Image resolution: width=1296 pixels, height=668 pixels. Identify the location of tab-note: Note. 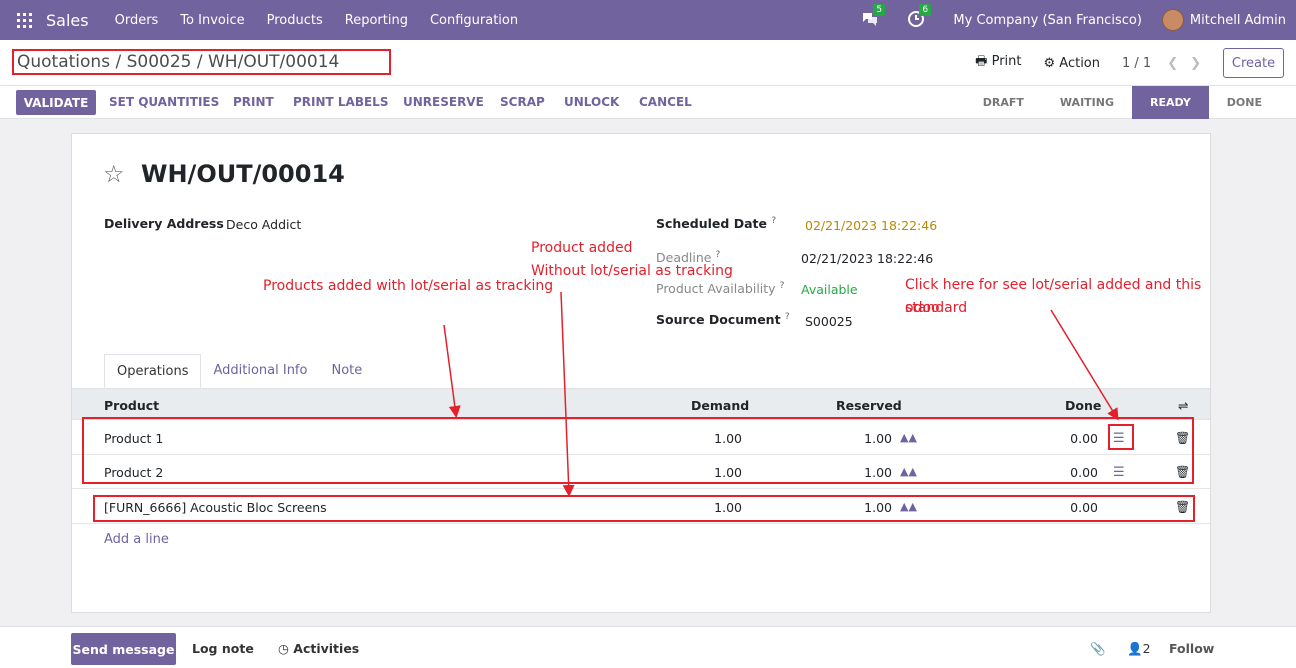
(346, 371).